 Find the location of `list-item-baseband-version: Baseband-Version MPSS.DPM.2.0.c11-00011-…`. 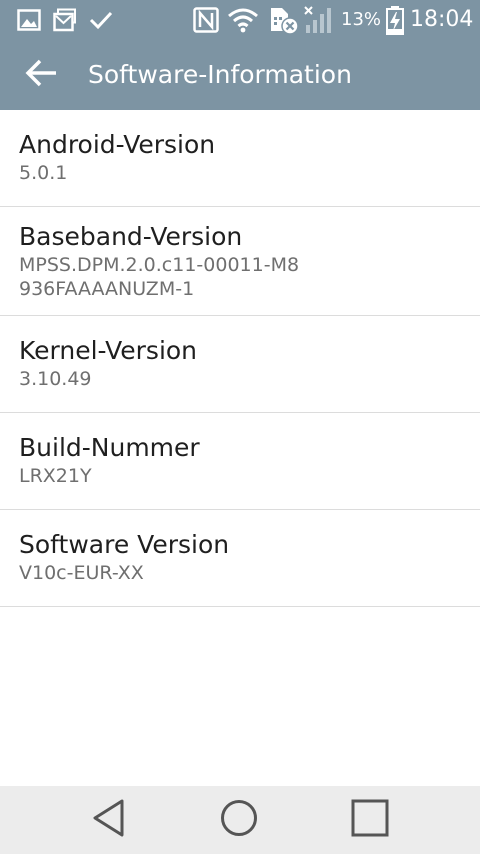

list-item-baseband-version: Baseband-Version MPSS.DPM.2.0.c11-00011-… is located at coordinates (240, 261).